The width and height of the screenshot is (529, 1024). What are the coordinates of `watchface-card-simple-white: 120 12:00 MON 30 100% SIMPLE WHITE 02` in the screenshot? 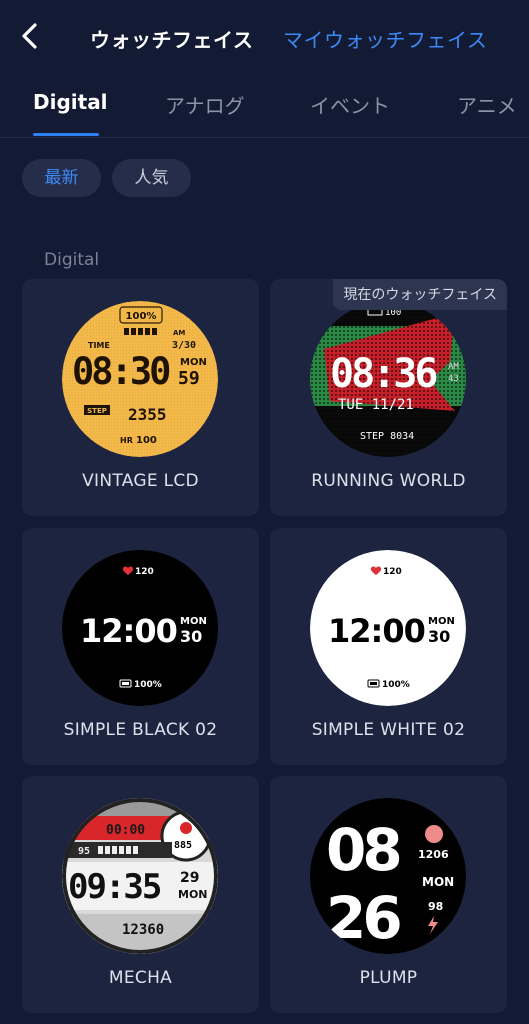 It's located at (388, 646).